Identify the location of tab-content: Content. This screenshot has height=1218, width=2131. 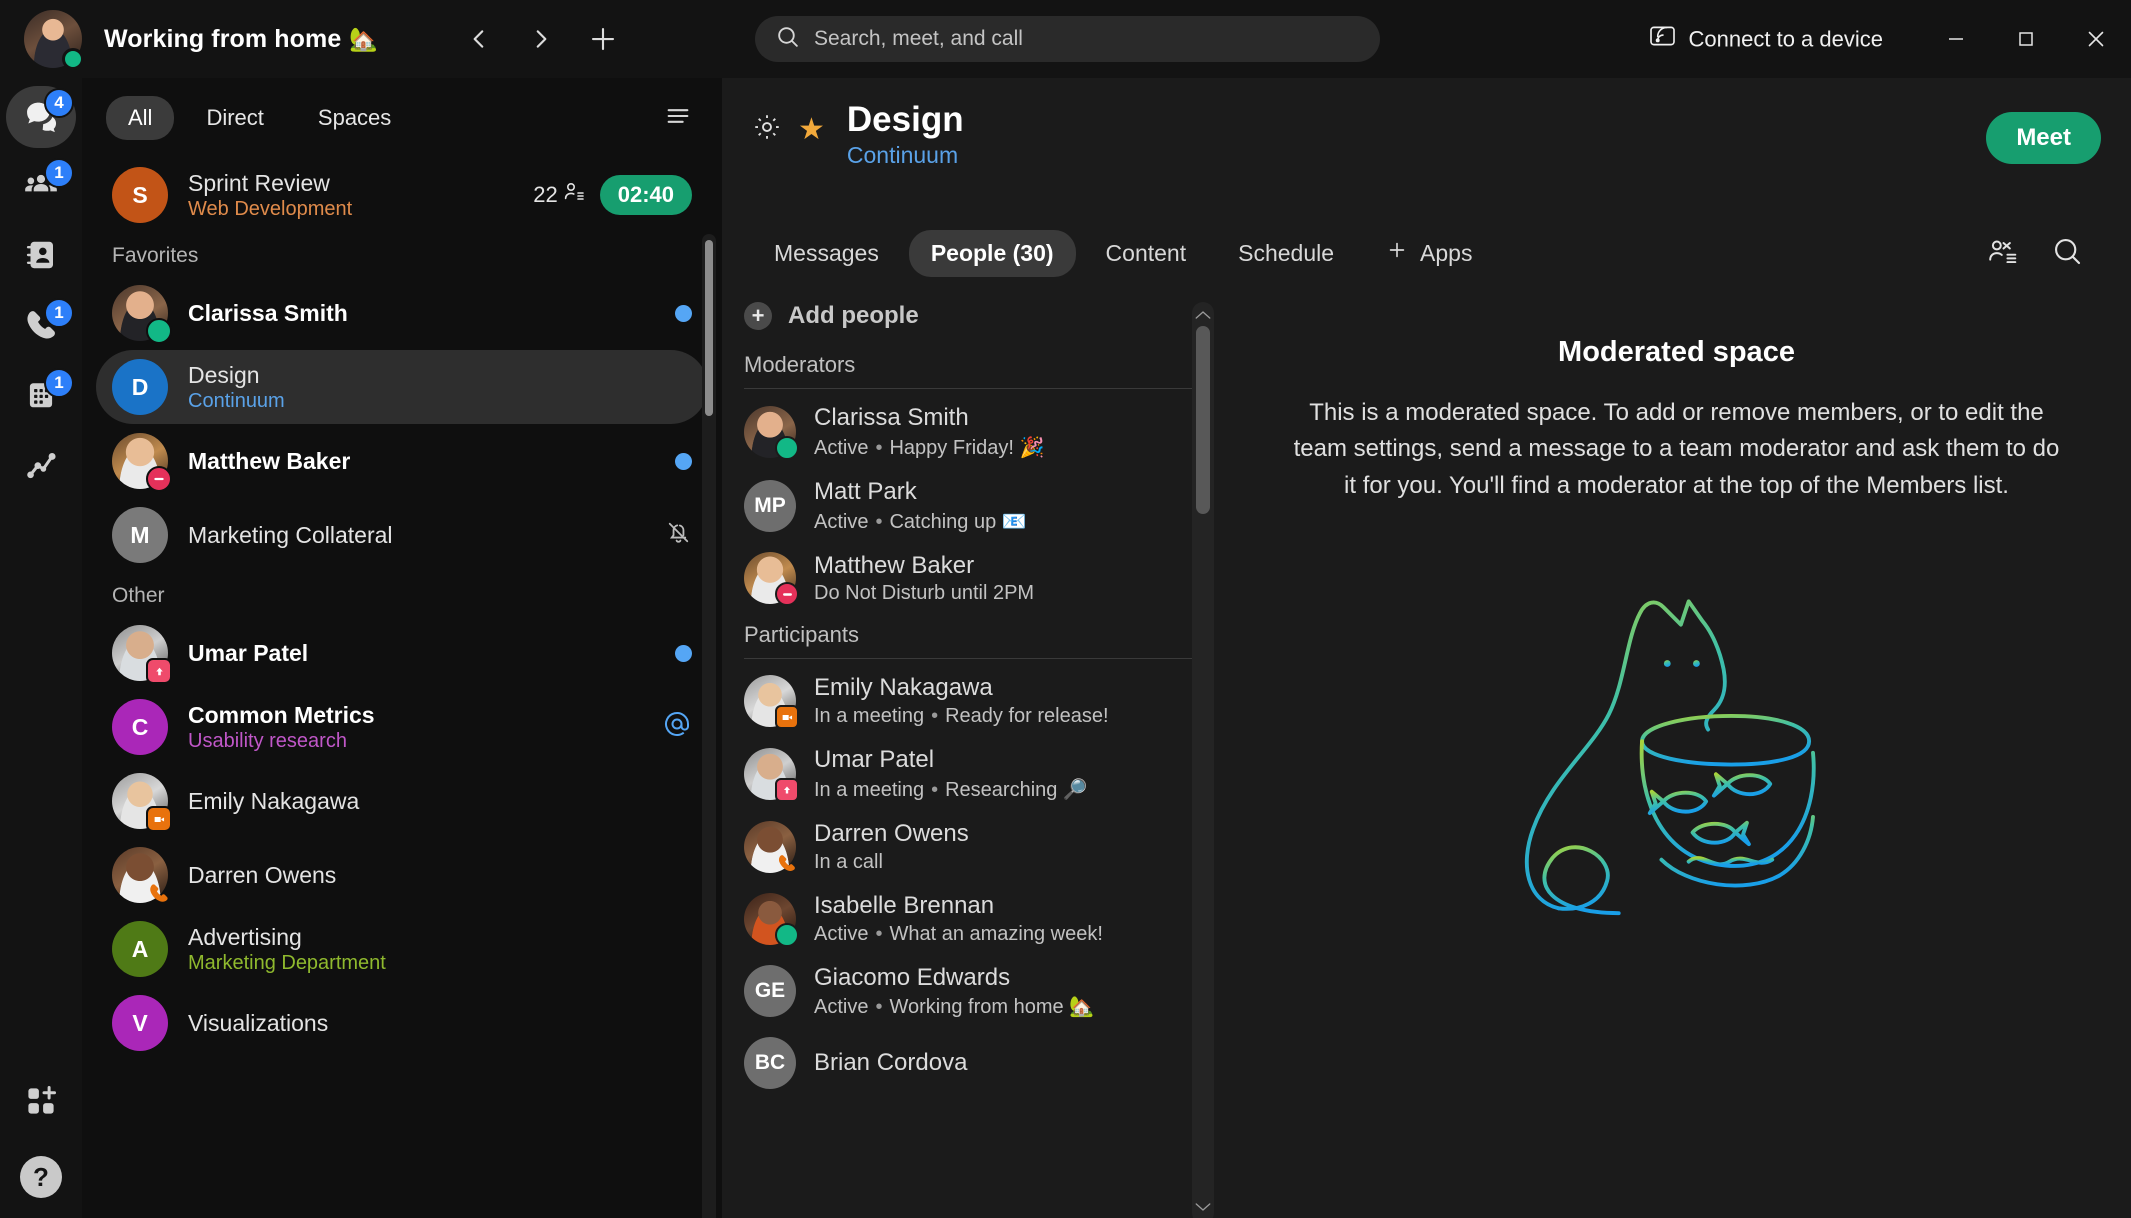
(1146, 253).